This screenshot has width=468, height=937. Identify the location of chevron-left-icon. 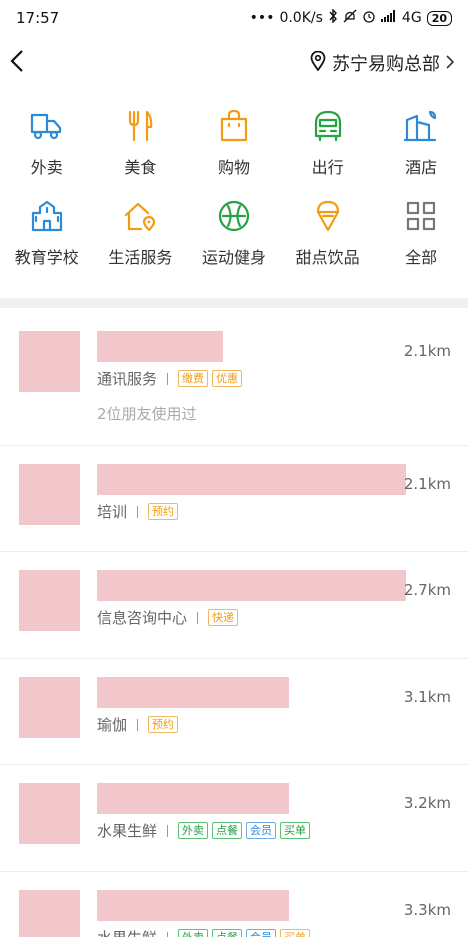
(17, 63).